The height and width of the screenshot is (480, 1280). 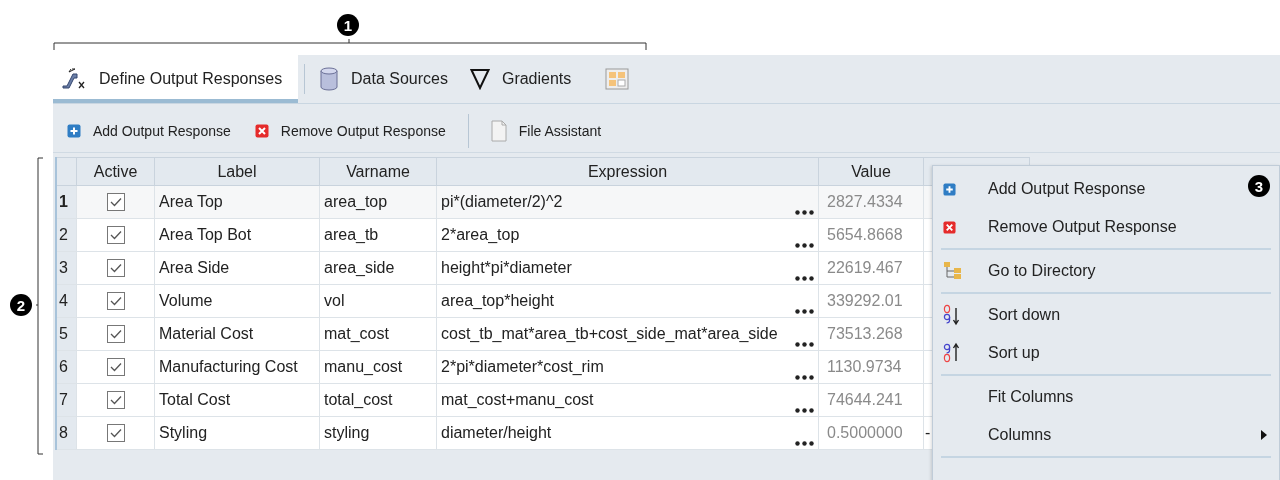 I want to click on nabla-icon, so click(x=479, y=79).